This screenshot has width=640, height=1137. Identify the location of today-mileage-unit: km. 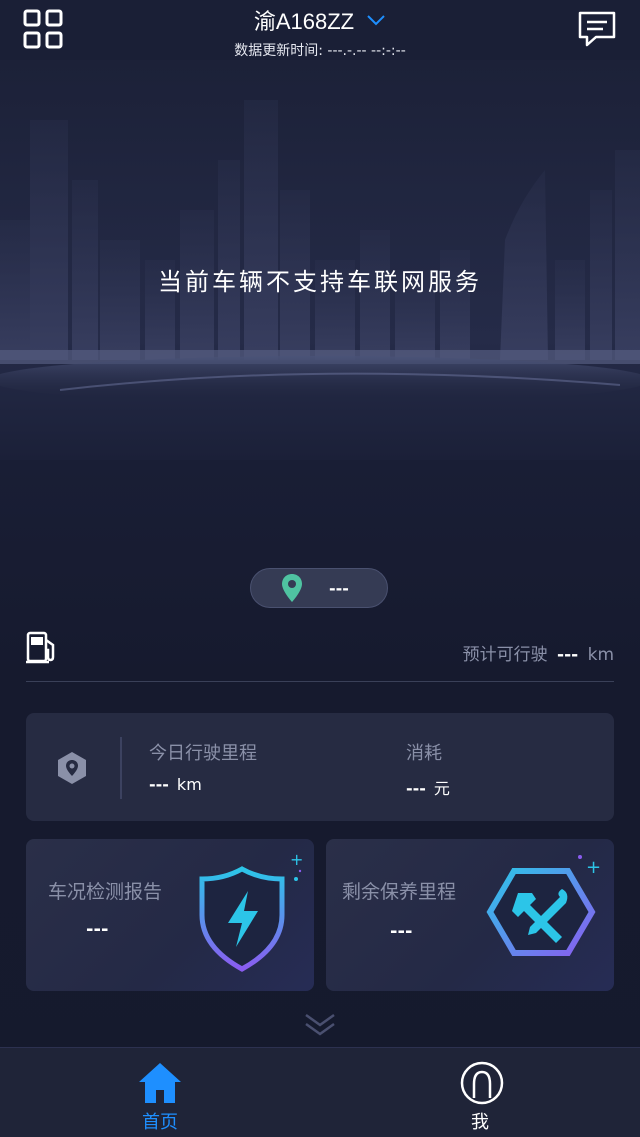
(189, 784).